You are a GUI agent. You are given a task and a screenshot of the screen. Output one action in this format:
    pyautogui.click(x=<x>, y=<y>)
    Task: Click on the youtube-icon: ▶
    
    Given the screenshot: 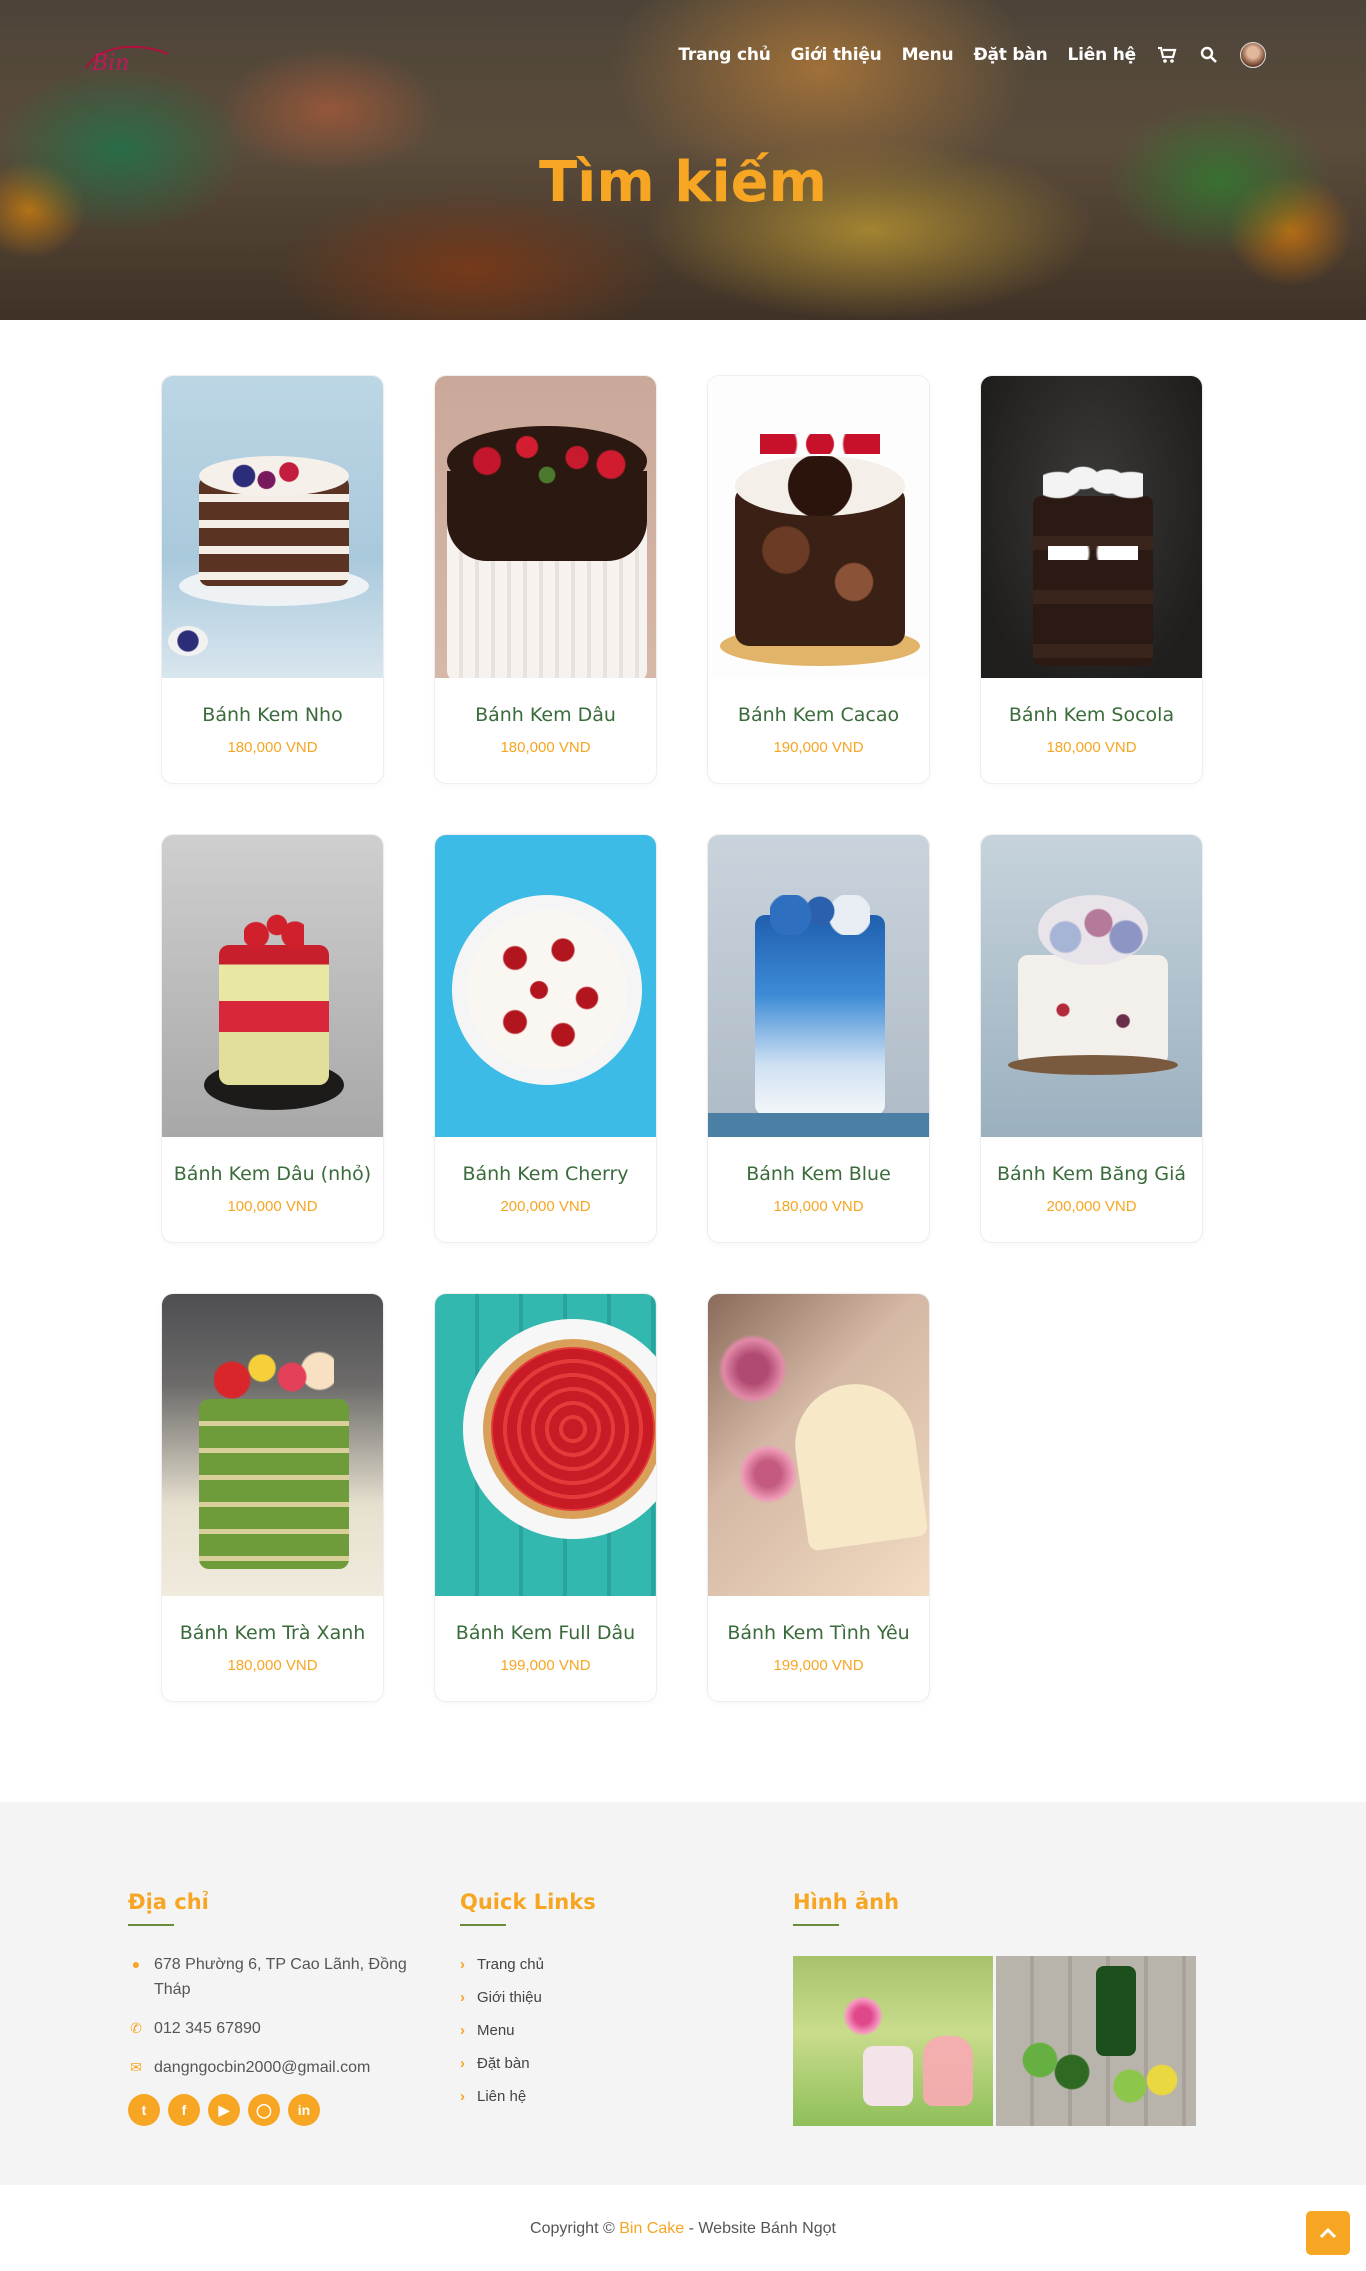 What is the action you would take?
    pyautogui.click(x=224, y=2110)
    